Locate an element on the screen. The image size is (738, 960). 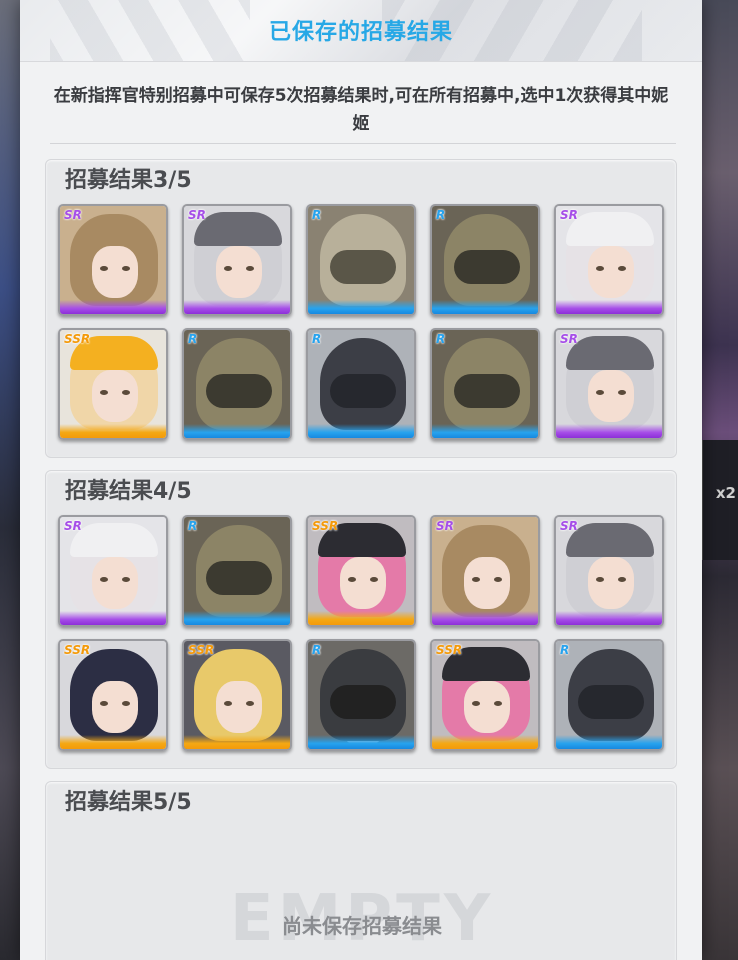
modal-title: 已保存的招募结果 is located at coordinates (360, 32).